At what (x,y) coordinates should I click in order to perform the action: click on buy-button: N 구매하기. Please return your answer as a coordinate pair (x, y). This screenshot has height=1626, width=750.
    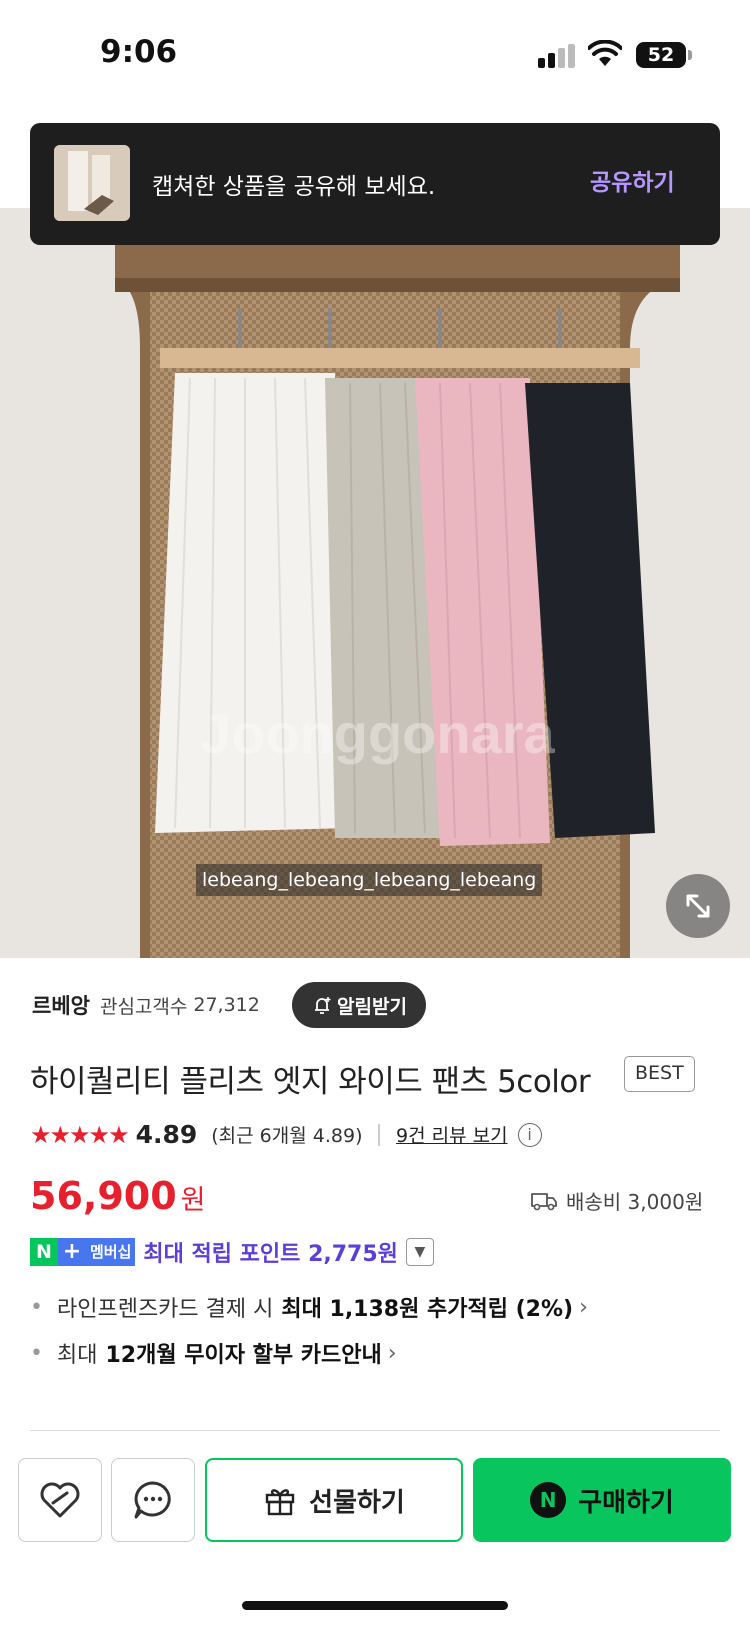
    Looking at the image, I should click on (602, 1500).